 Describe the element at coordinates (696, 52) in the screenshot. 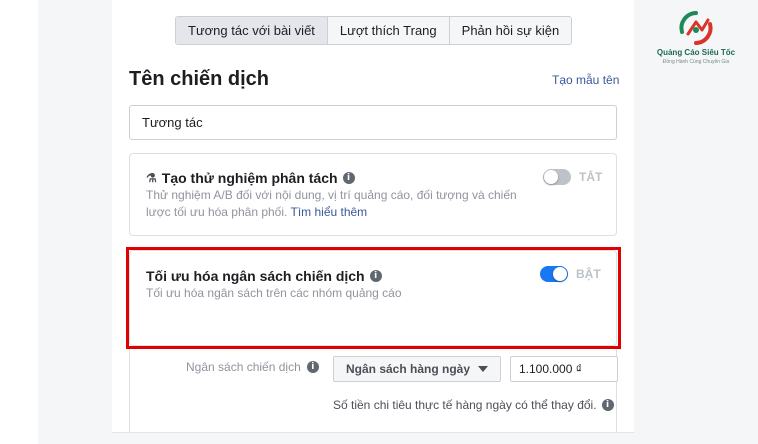

I see `brand-name: Quảng Cáo Siêu Tốc` at that location.